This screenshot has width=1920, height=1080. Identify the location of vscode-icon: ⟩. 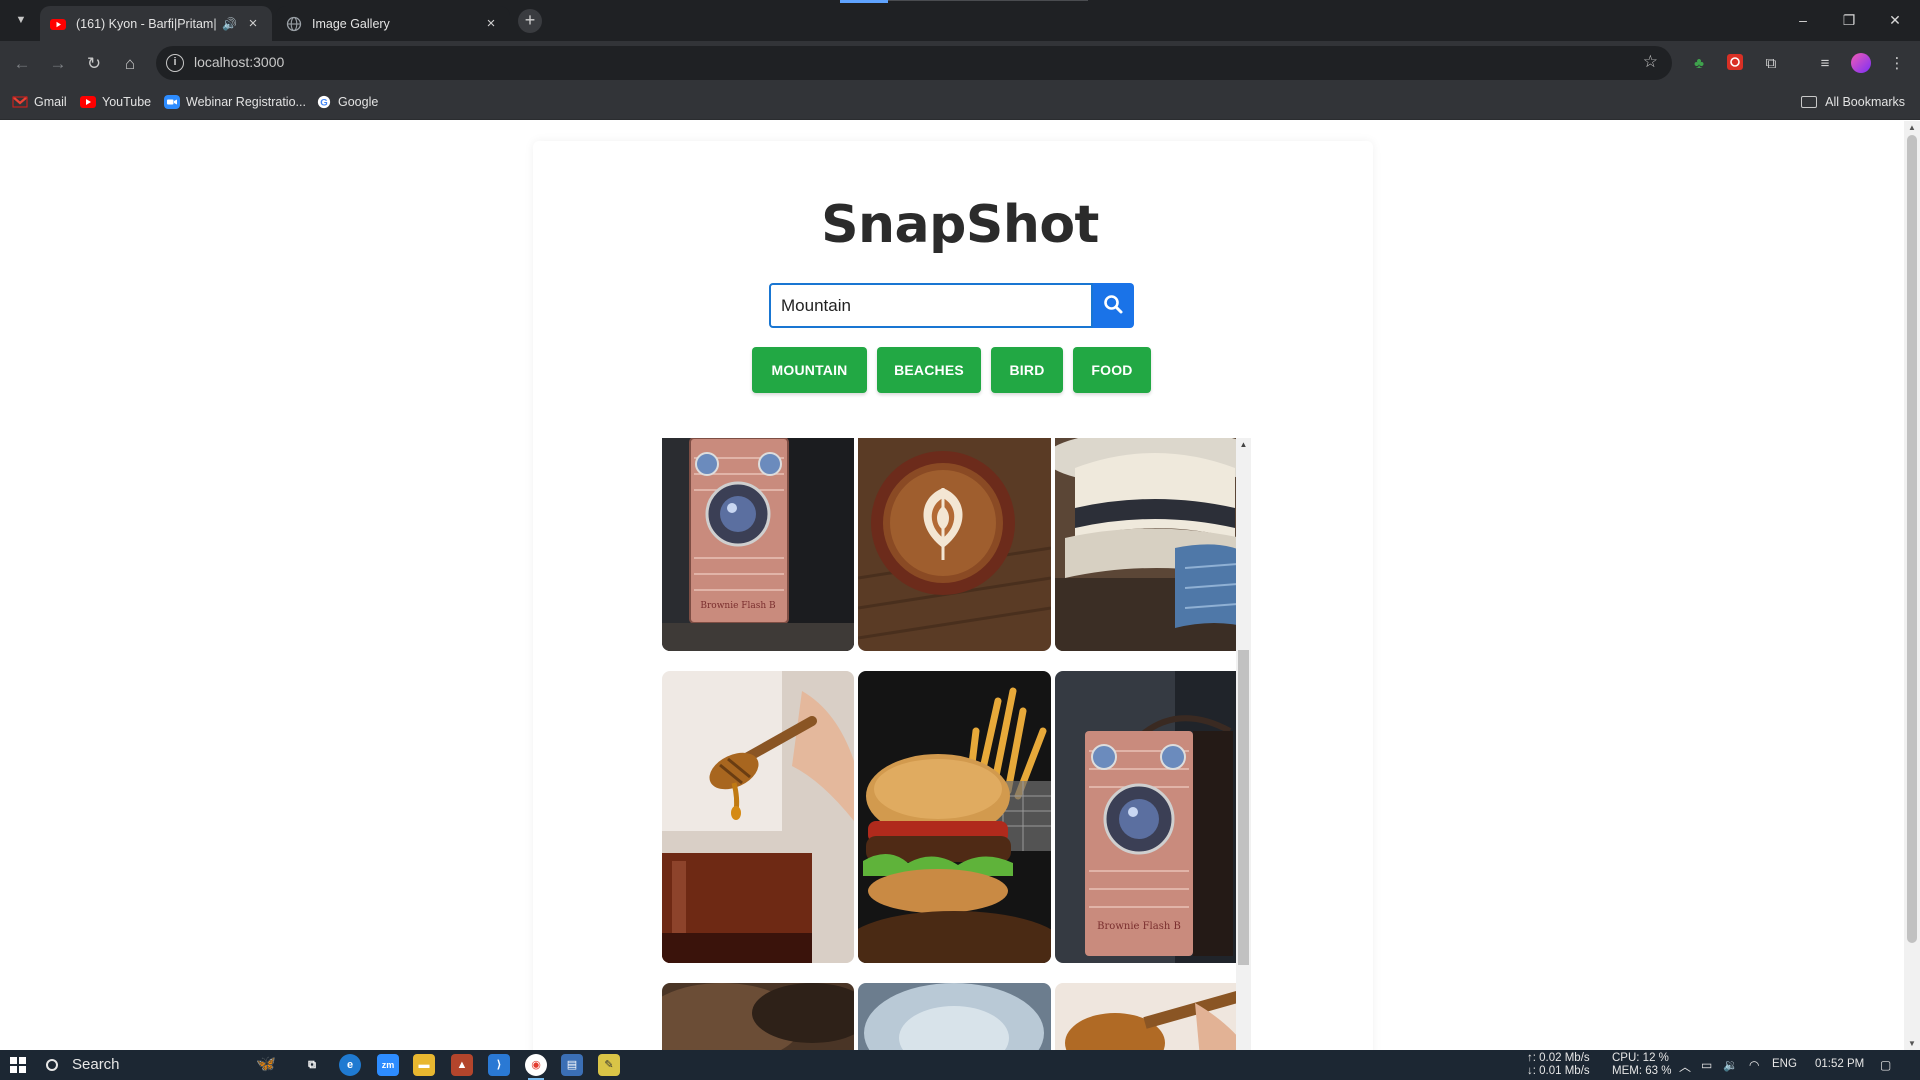
(499, 1065).